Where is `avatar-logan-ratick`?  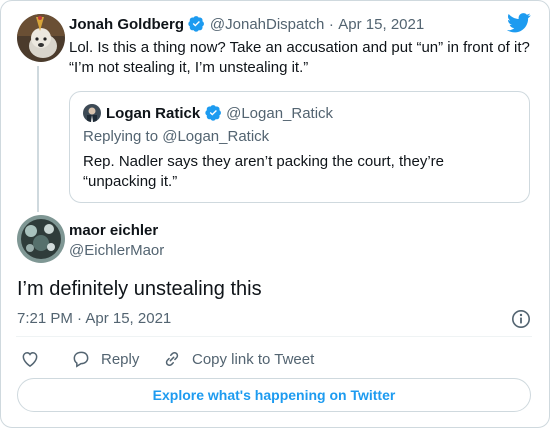 avatar-logan-ratick is located at coordinates (92, 113).